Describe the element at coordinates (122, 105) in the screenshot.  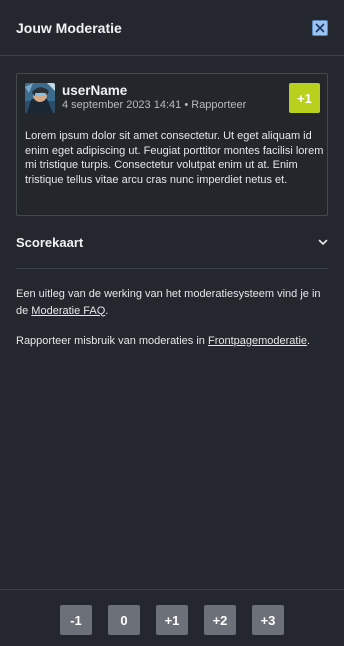
I see `post-date: 4 september 2023 14:41` at that location.